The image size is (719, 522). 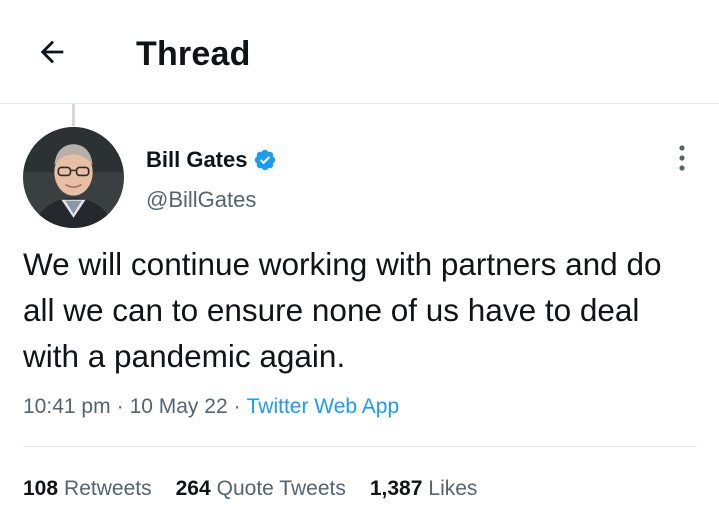 I want to click on verified-badge-icon, so click(x=265, y=160).